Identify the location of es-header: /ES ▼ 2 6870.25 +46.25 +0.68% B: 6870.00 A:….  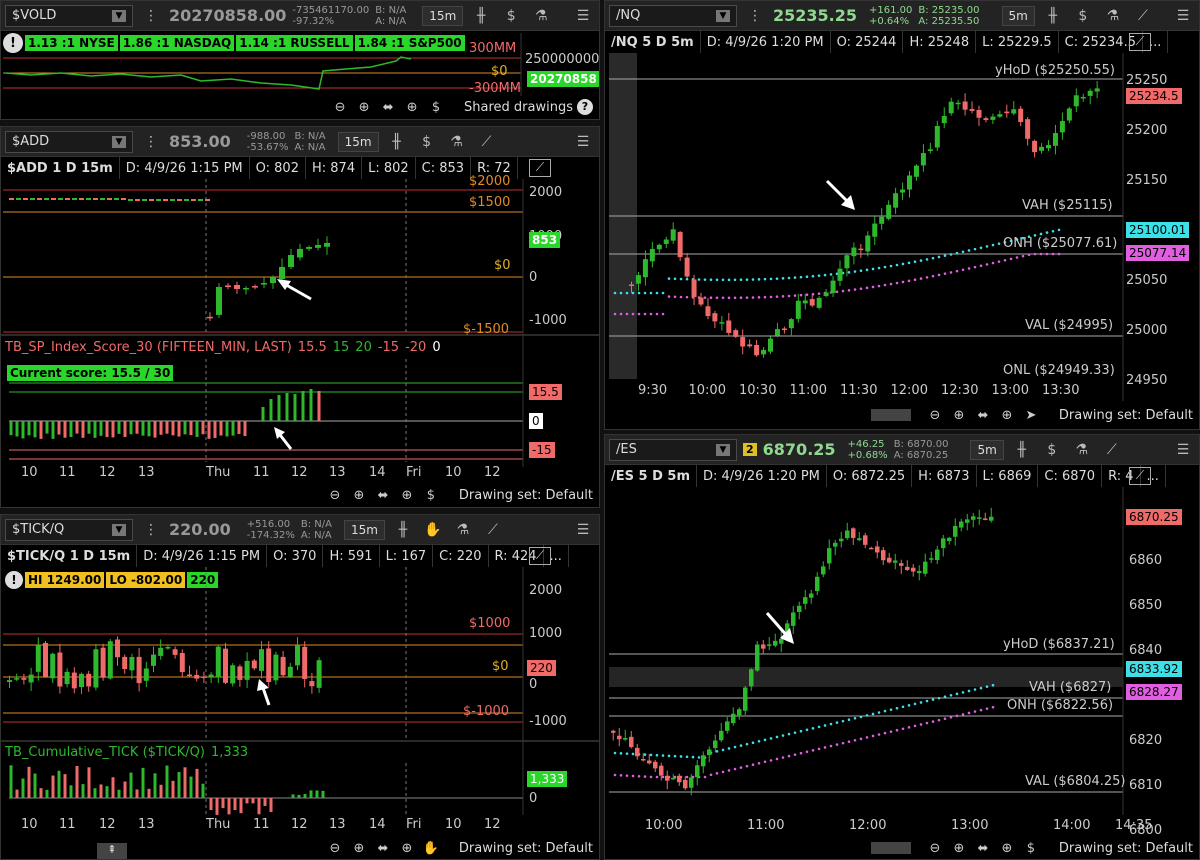
(902, 450).